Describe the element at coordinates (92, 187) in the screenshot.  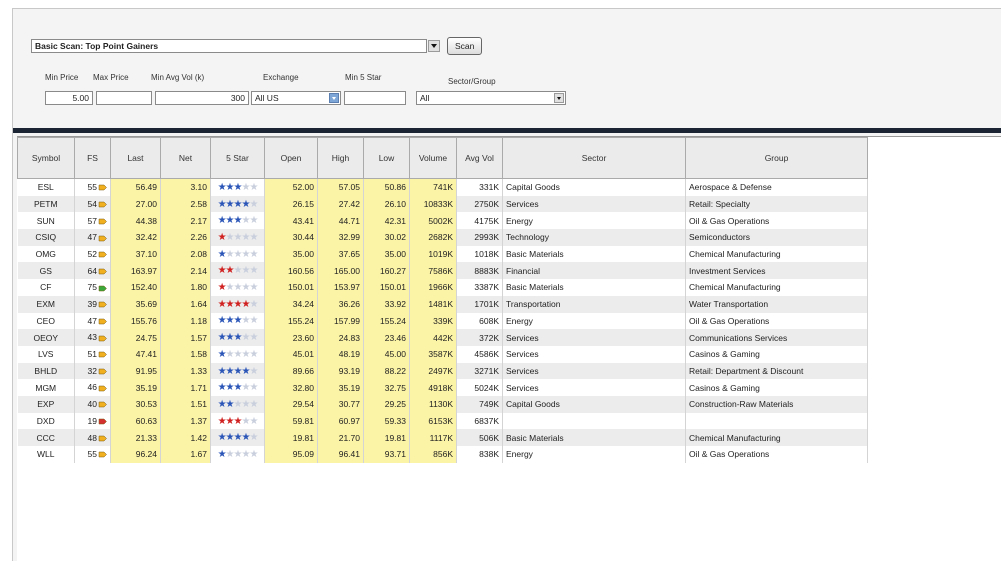
I see `fs-cell: 55` at that location.